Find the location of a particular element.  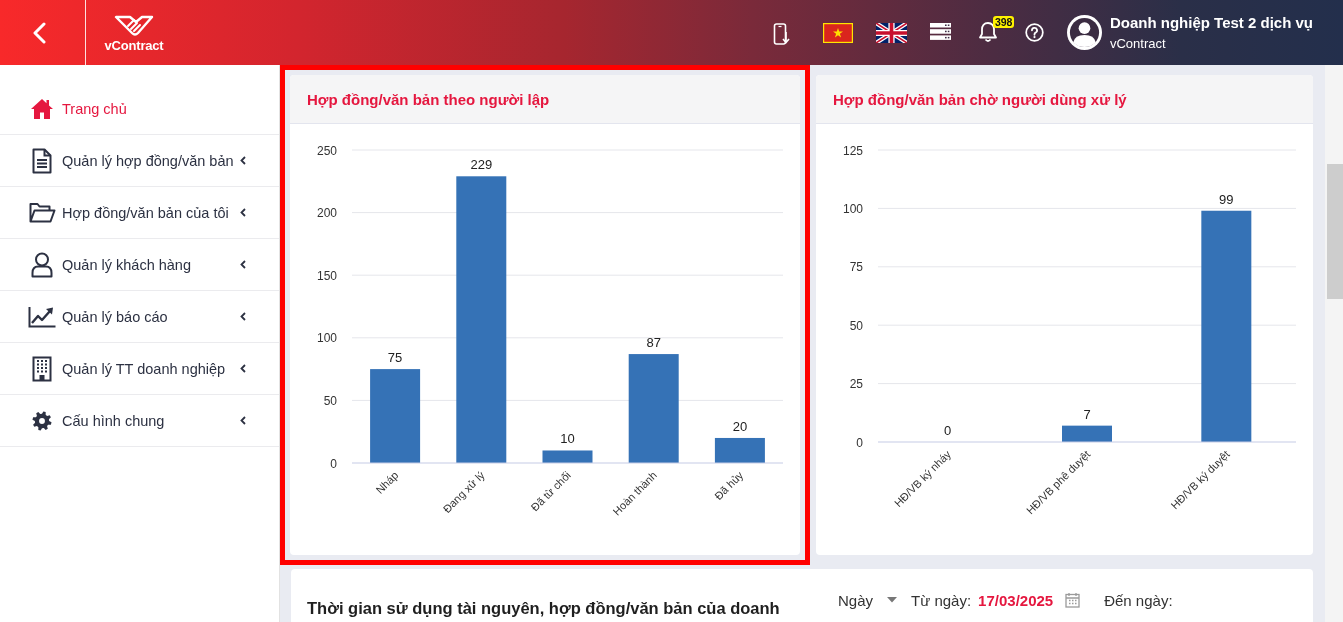

organization-name: vContract is located at coordinates (1138, 43).